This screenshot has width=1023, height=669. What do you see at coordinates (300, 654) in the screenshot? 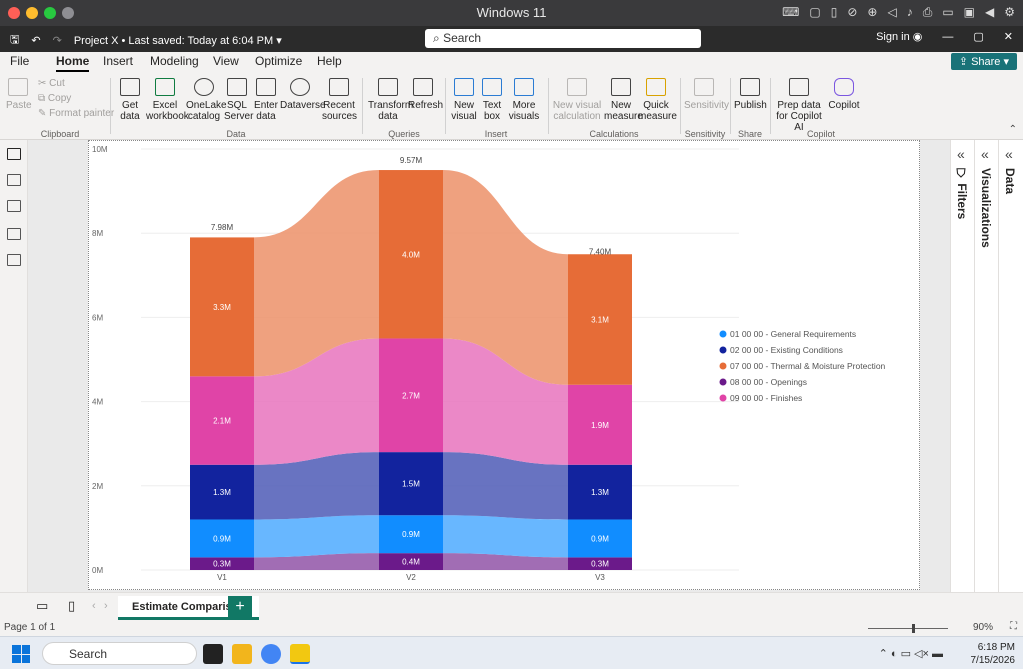
I see `power-bi-icon` at bounding box center [300, 654].